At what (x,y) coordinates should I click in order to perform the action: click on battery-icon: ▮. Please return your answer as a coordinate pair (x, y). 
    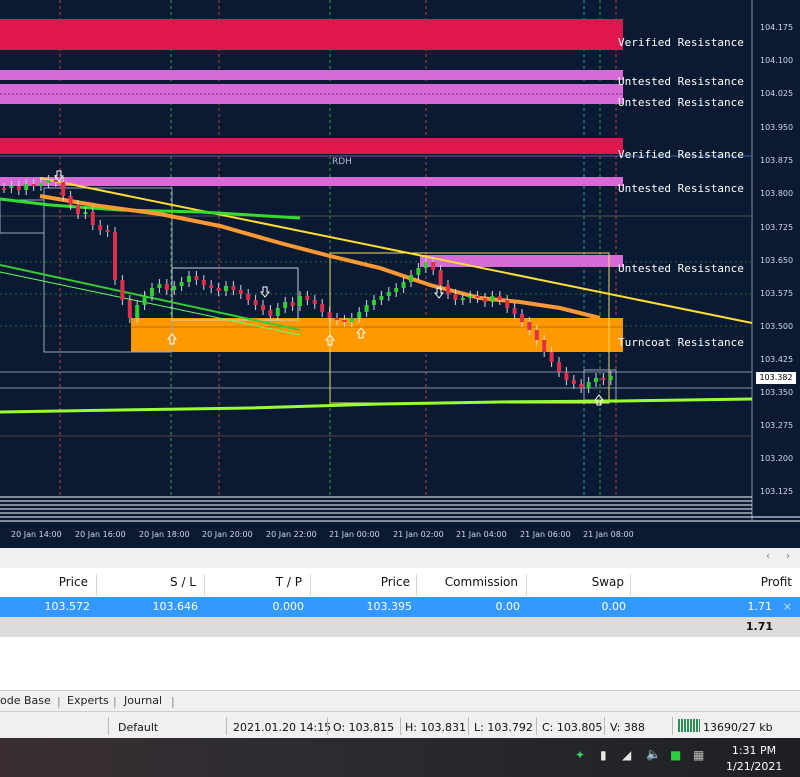
    Looking at the image, I should click on (603, 755).